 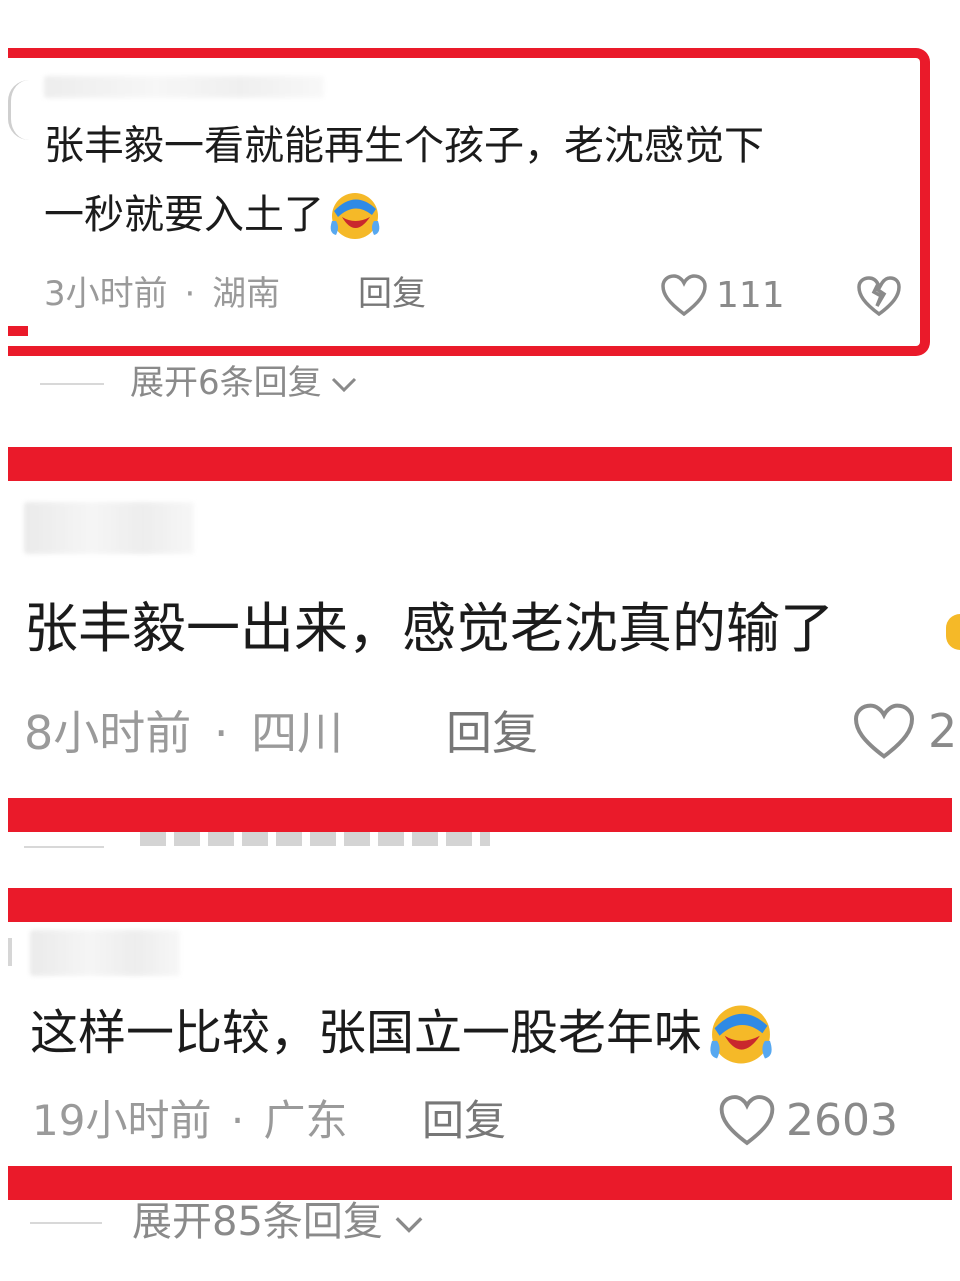 I want to click on emoji-cropped, so click(x=953, y=632).